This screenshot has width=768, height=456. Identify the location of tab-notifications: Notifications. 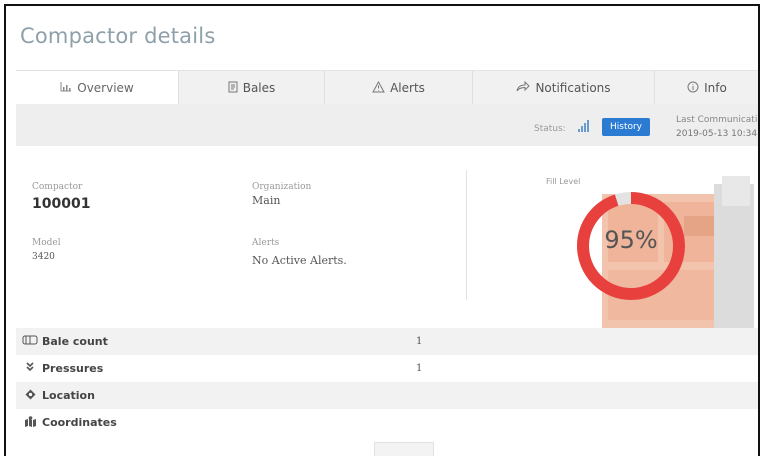
(564, 88).